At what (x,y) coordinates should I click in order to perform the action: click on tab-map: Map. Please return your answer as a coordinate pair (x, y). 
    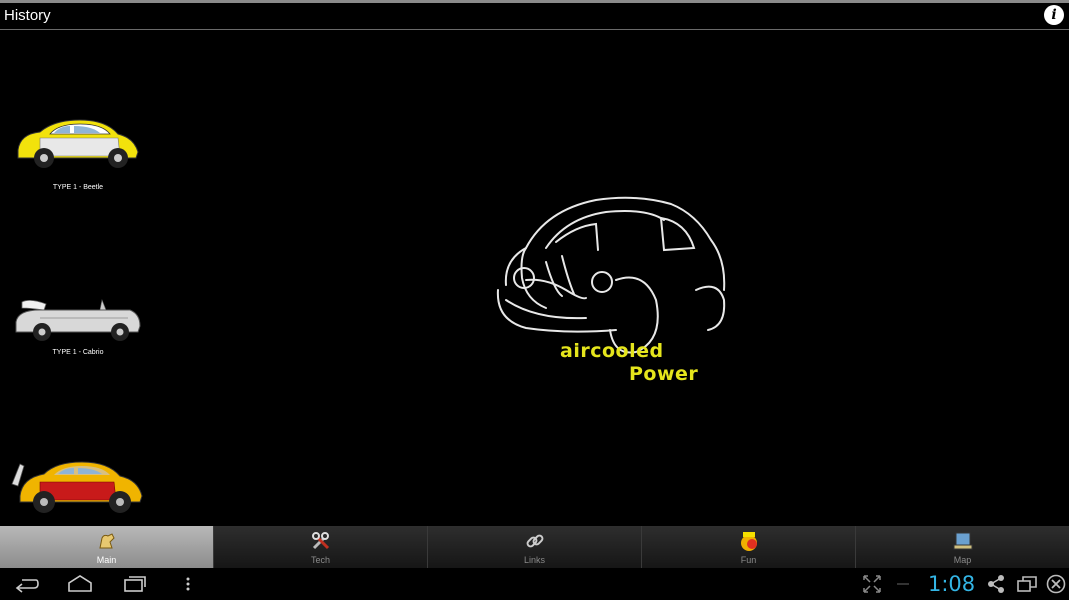
    Looking at the image, I should click on (962, 547).